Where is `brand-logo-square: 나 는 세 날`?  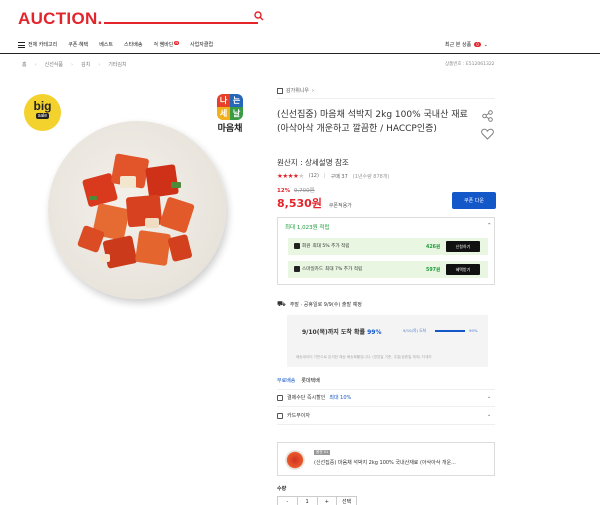
brand-logo-square: 나 는 세 날 is located at coordinates (230, 107).